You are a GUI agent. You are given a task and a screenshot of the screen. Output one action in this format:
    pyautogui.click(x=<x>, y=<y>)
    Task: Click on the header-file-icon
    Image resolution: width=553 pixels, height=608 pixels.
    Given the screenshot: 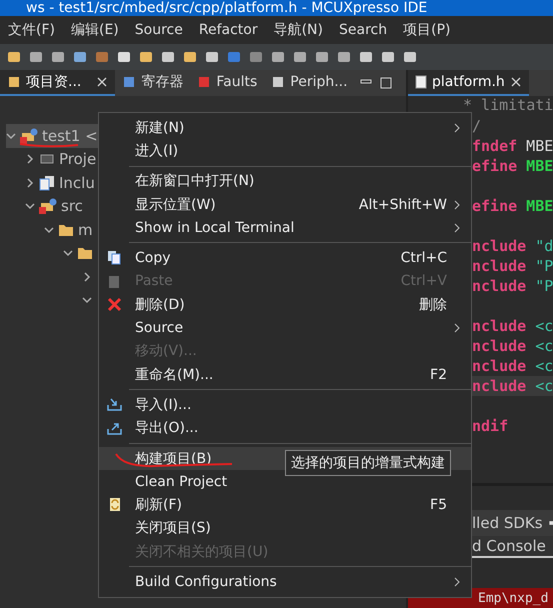 What is the action you would take?
    pyautogui.click(x=421, y=82)
    